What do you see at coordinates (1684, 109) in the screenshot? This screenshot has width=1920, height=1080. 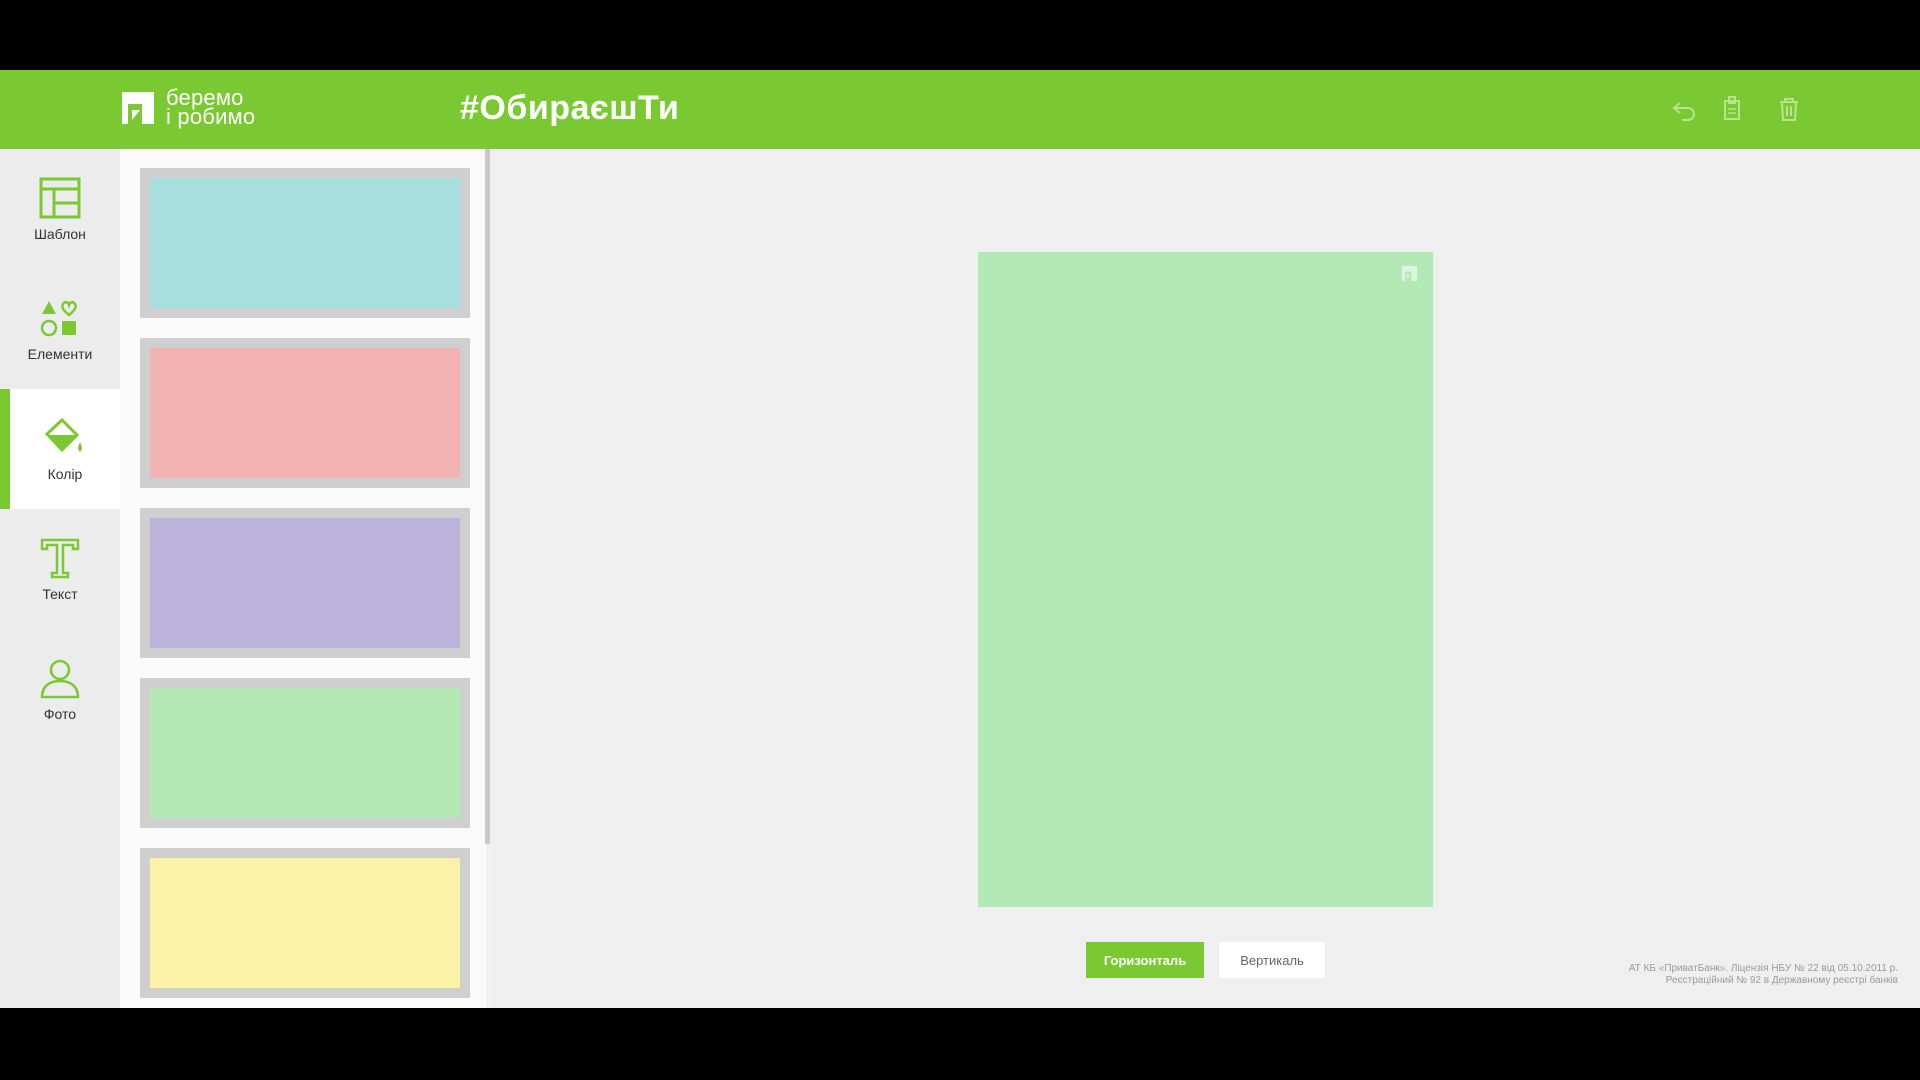 I see `undo-icon` at bounding box center [1684, 109].